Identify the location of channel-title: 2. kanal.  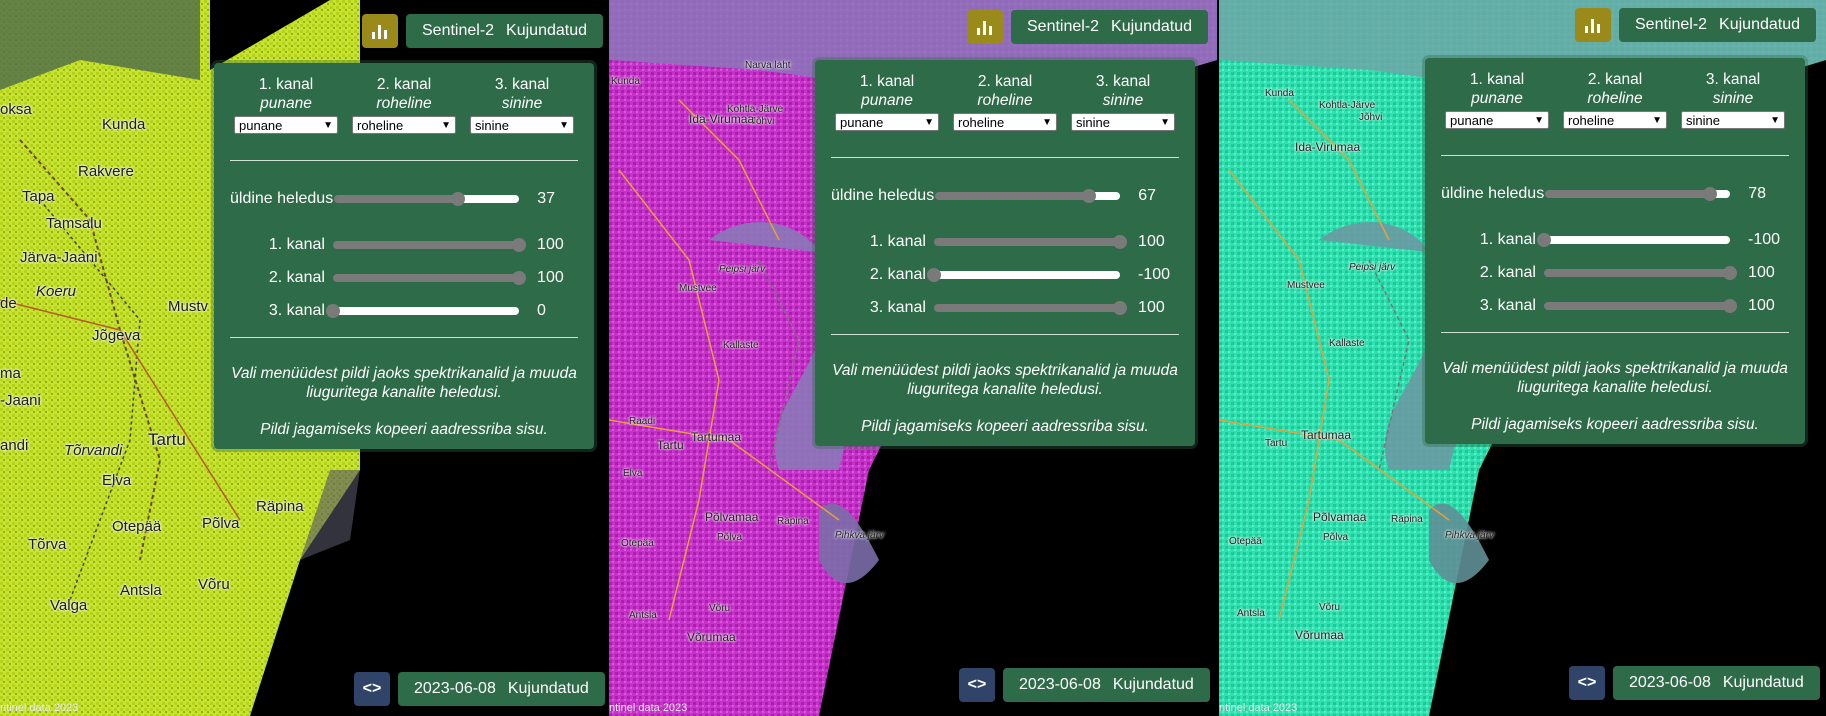
(1615, 79).